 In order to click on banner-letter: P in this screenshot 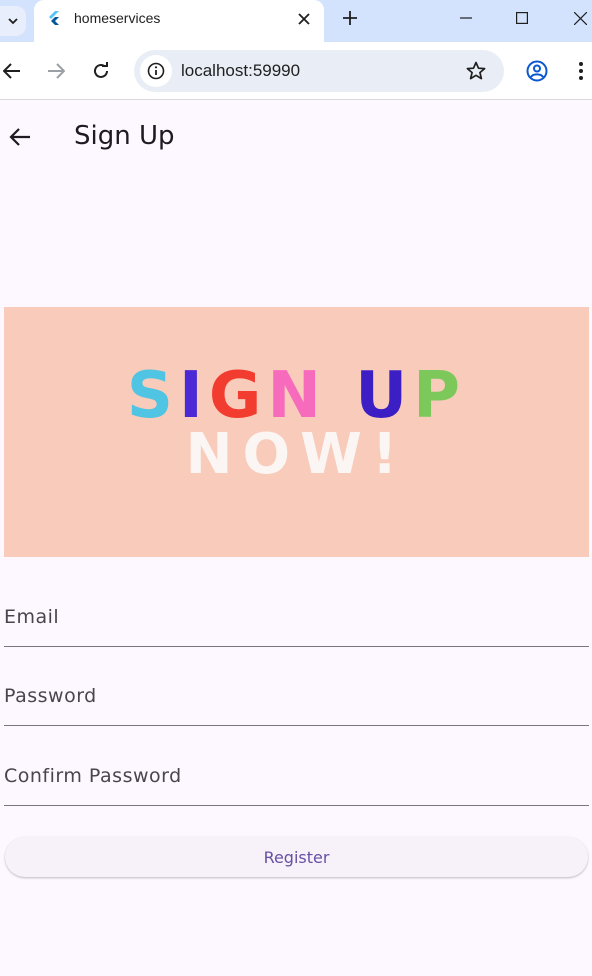, I will do `click(440, 396)`.